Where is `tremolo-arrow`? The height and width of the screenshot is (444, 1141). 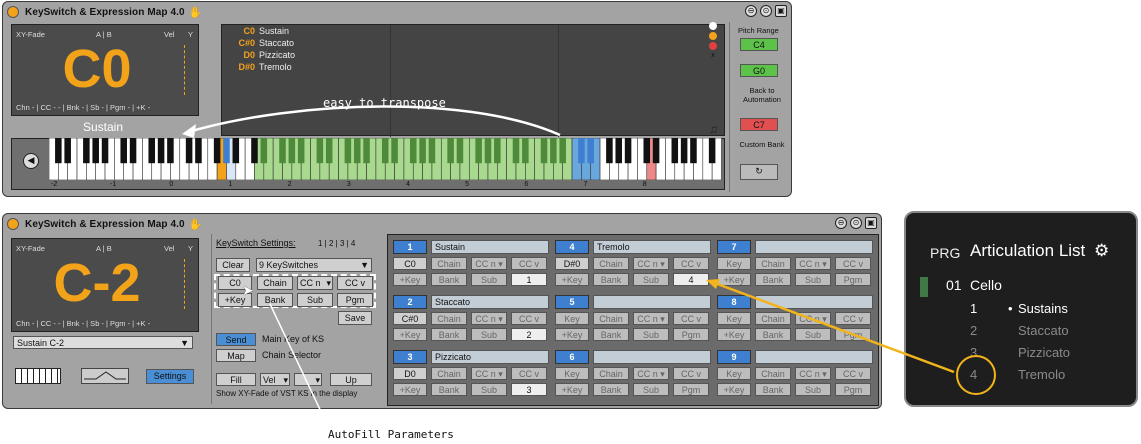
tremolo-arrow is located at coordinates (830, 326).